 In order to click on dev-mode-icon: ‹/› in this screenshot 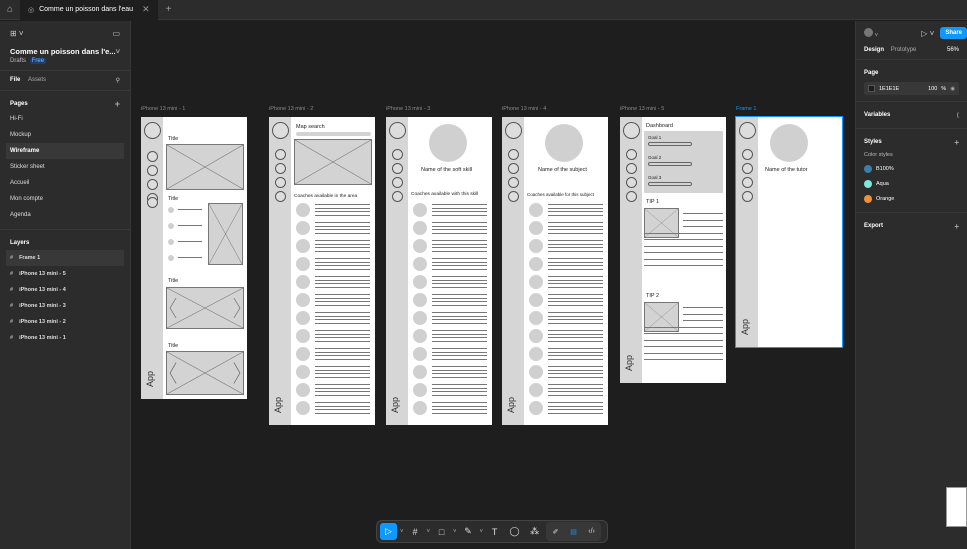, I will do `click(591, 531)`.